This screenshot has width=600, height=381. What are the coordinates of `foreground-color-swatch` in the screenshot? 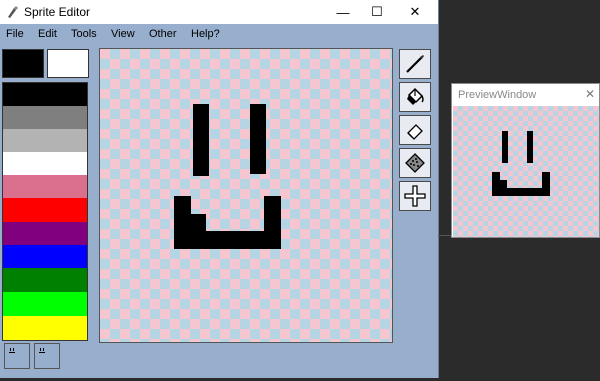 It's located at (23, 63).